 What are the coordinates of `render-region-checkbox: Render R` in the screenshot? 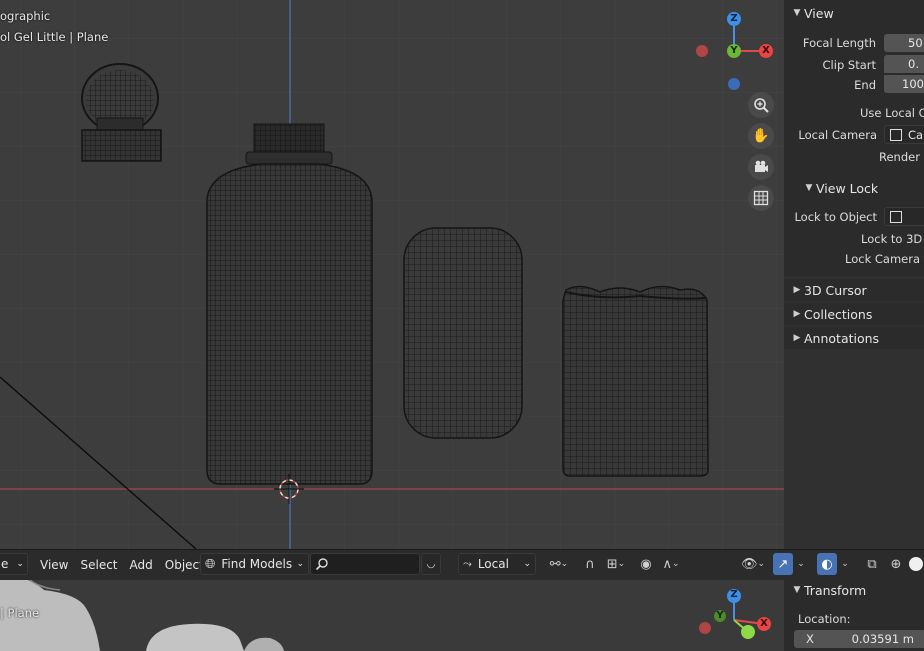 It's located at (901, 157).